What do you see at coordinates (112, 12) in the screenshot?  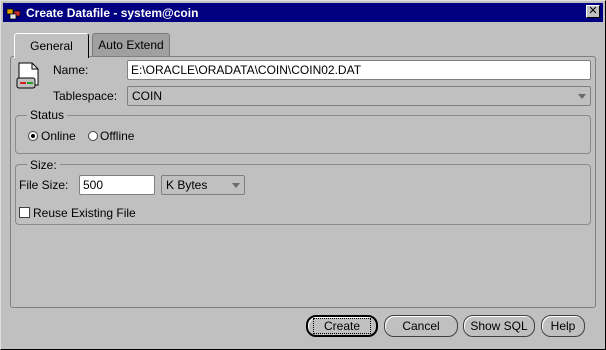 I see `window-title: Create Datafile - system@coin` at bounding box center [112, 12].